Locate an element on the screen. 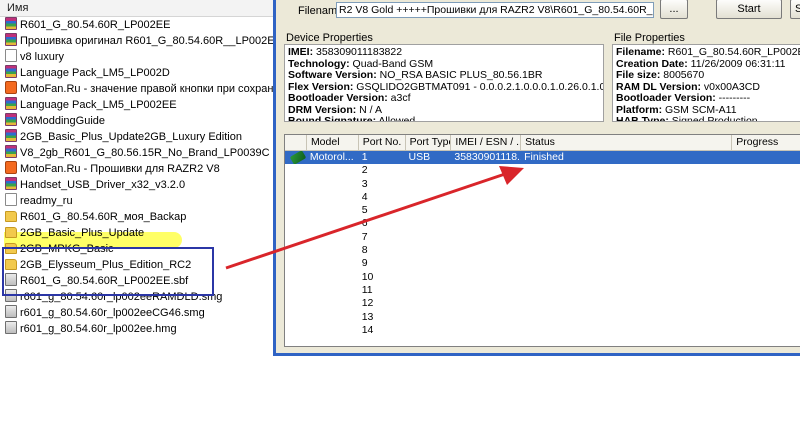  device-property-key: Software Version: is located at coordinates (332, 75).